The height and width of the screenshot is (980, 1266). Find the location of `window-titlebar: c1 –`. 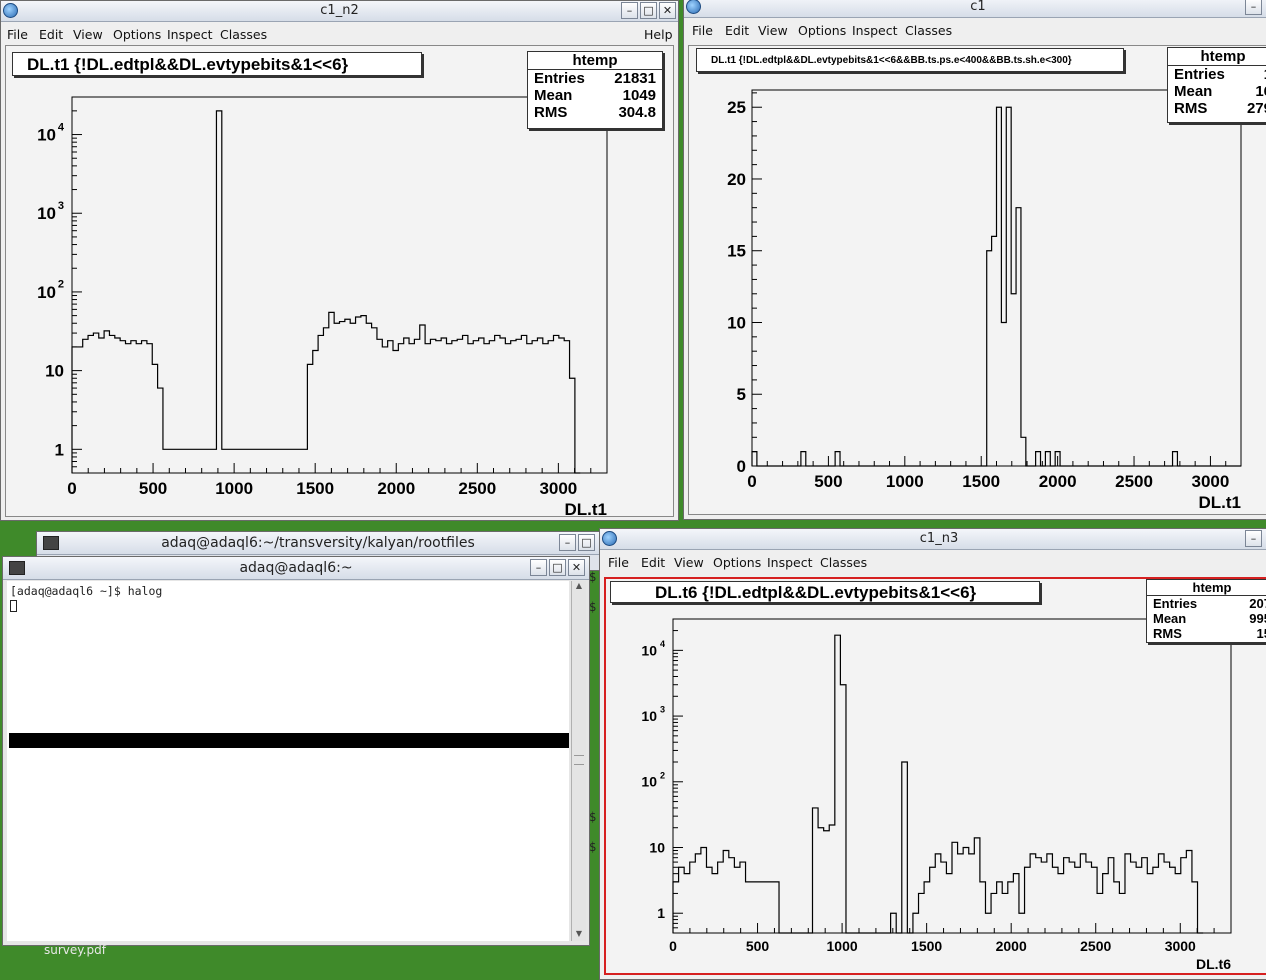

window-titlebar: c1 – is located at coordinates (975, 9).